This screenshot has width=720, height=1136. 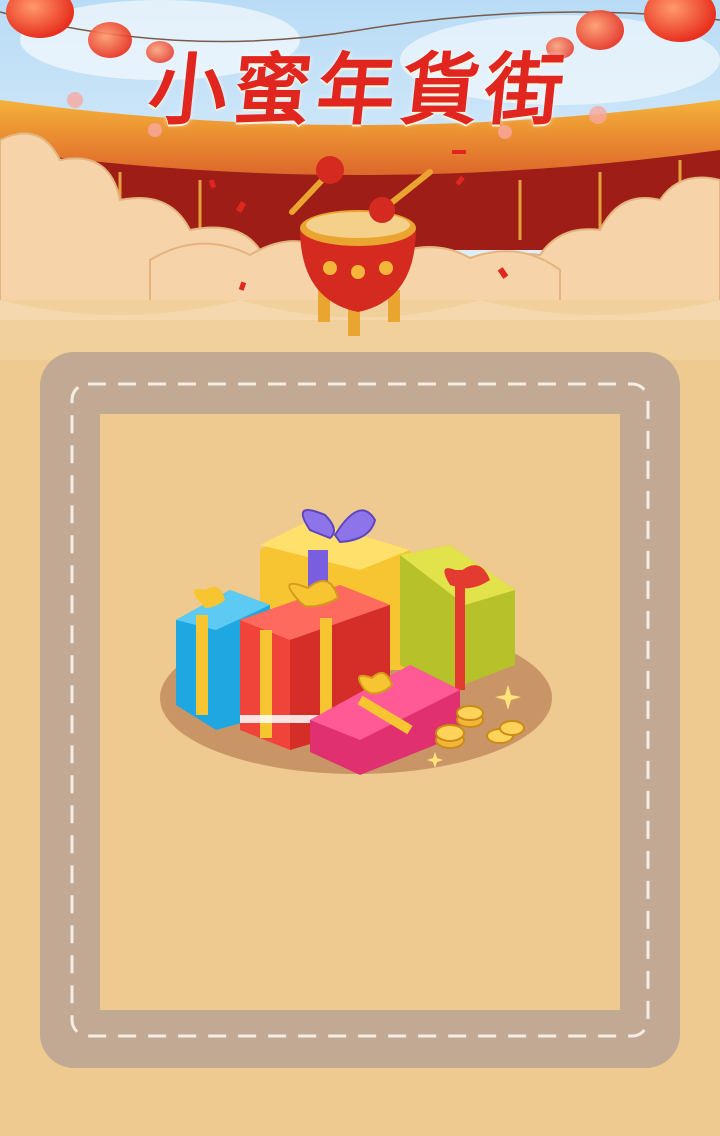 I want to click on gift-pile-icon, so click(x=356, y=642).